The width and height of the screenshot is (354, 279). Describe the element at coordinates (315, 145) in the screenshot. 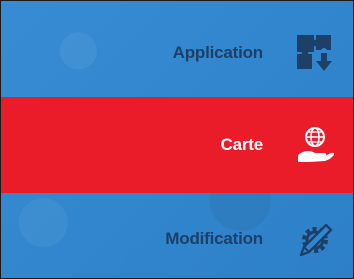

I see `globe-hand-icon` at that location.